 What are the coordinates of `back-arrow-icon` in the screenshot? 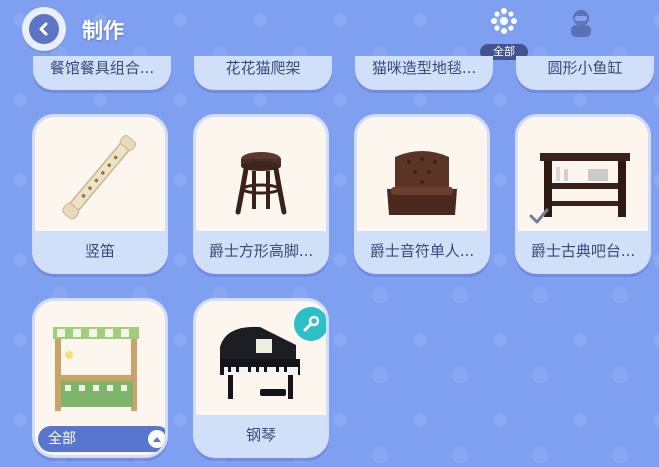 It's located at (44, 29).